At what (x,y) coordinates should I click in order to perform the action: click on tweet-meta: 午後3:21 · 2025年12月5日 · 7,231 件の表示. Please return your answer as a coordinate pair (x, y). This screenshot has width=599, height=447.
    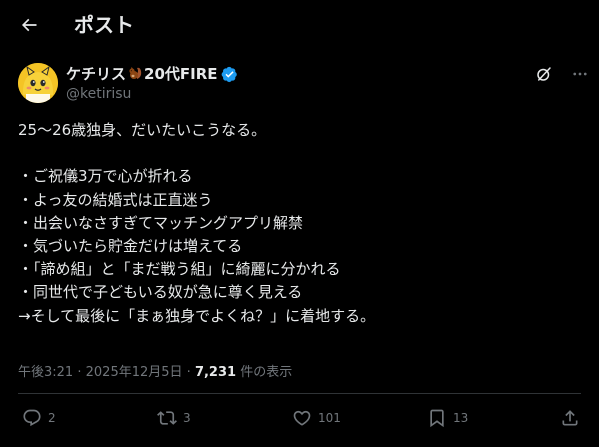
    Looking at the image, I should click on (155, 370).